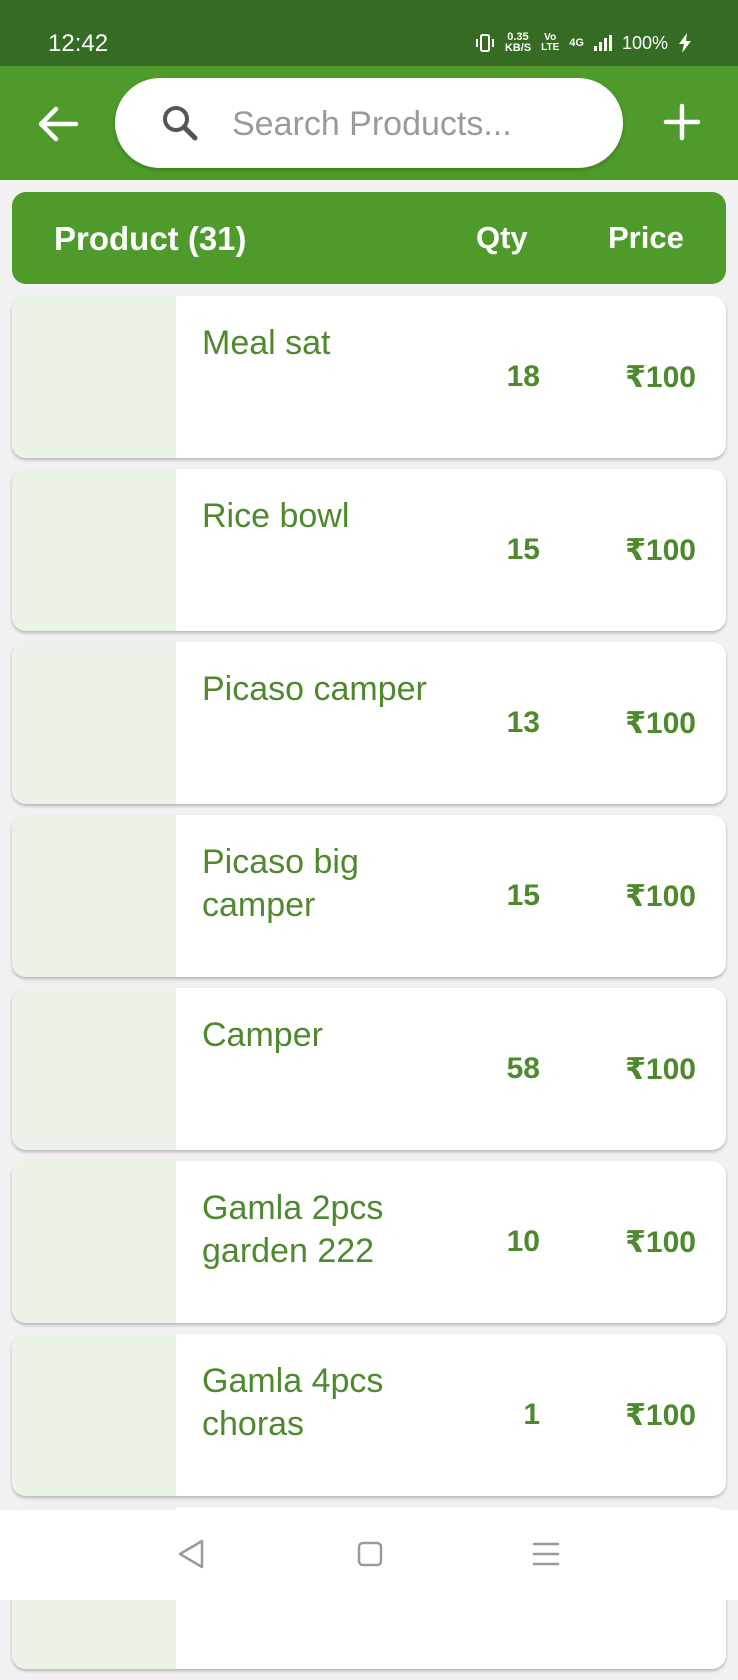 This screenshot has width=738, height=1680. Describe the element at coordinates (369, 723) in the screenshot. I see `product-card: Picaso camper 13 ₹100` at that location.